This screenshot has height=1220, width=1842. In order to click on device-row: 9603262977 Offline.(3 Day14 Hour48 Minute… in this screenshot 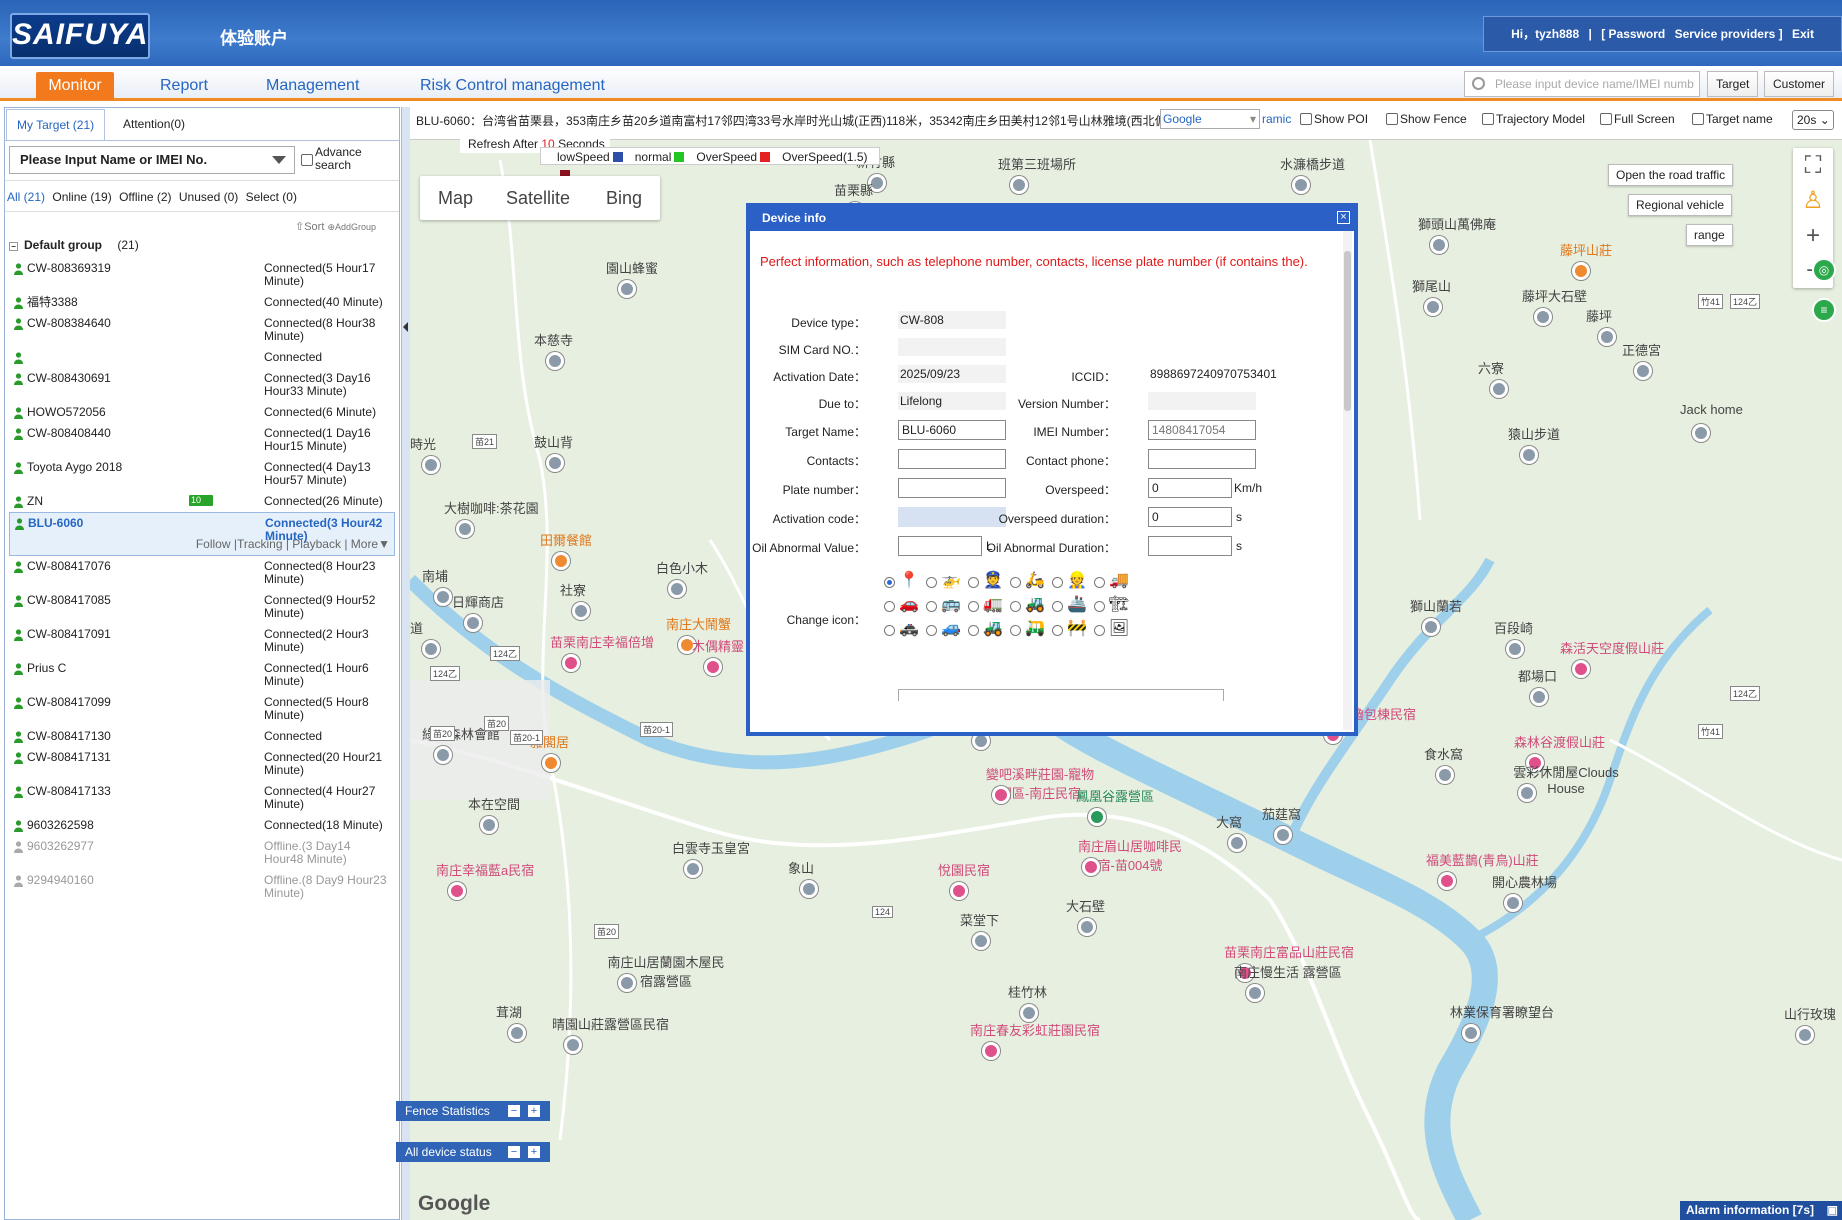, I will do `click(202, 853)`.